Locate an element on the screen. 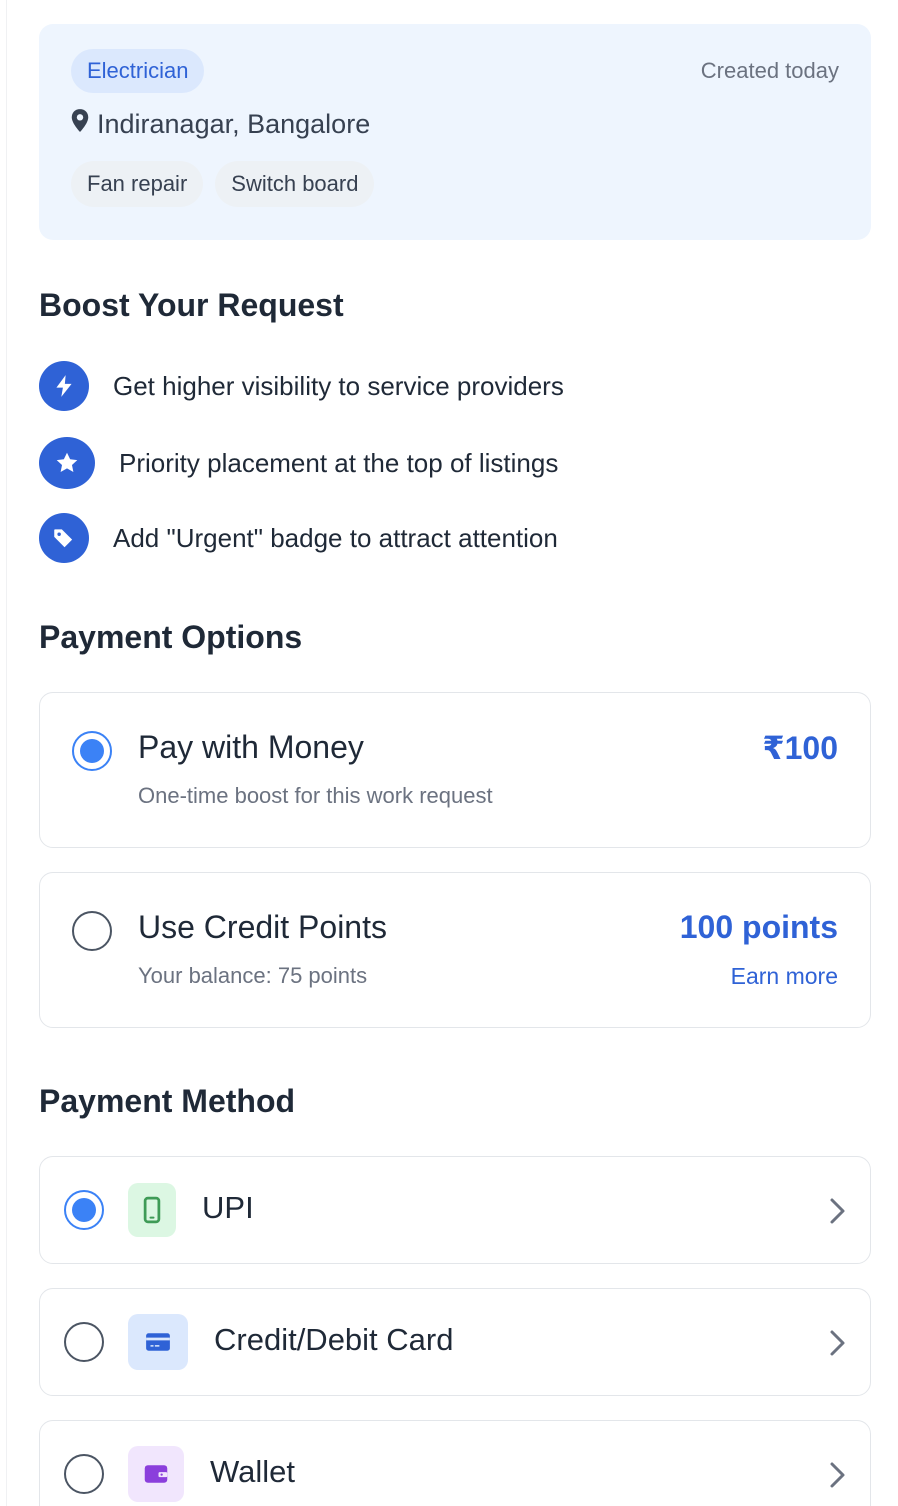 This screenshot has height=1506, width=898. money-price: ₹100 is located at coordinates (800, 748).